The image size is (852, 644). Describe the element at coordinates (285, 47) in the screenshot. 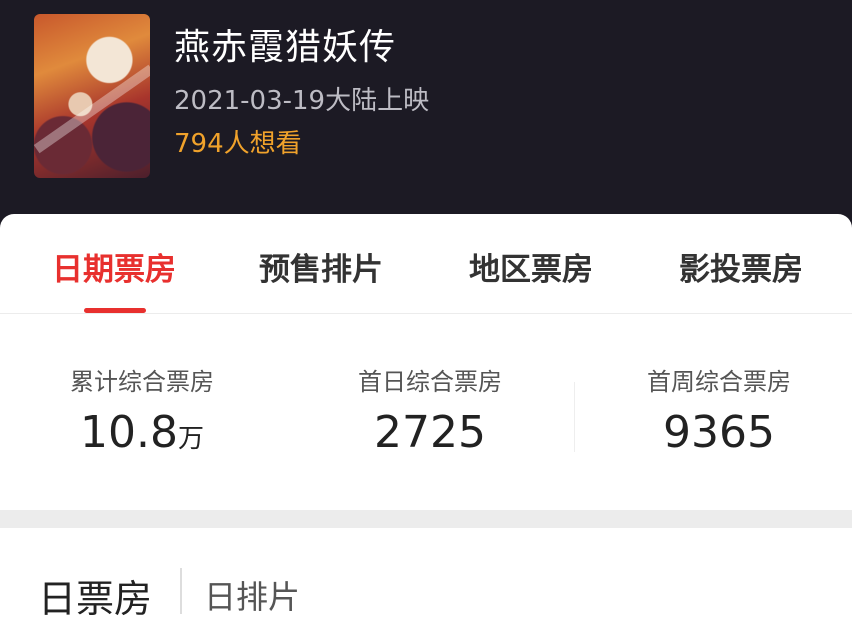

I see `movie-title: 燕赤霞猎妖传` at that location.